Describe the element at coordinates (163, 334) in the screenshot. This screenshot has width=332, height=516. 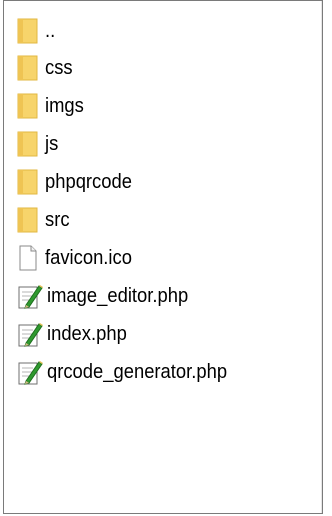
I see `file-list-item-index: index.php` at that location.